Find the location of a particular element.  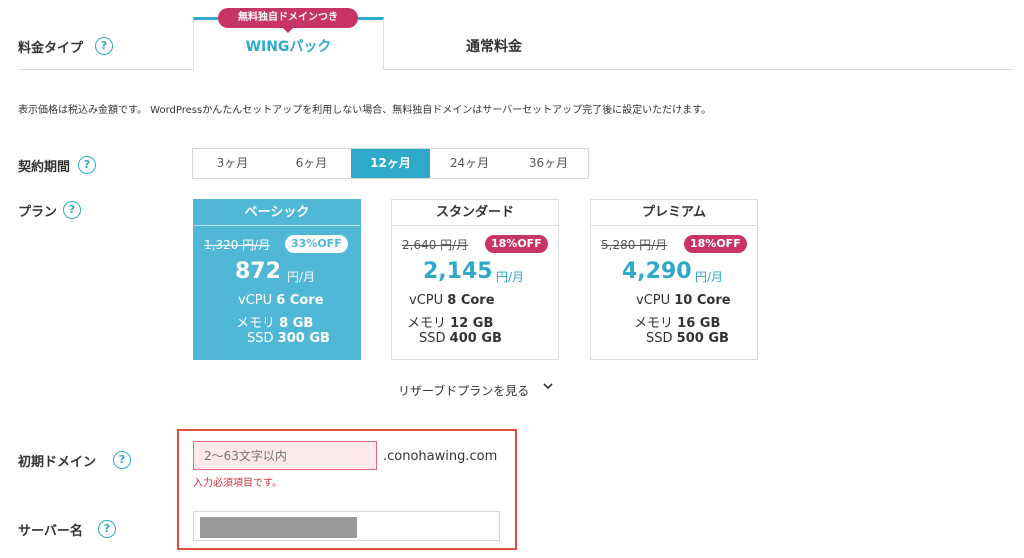

plan-old-price: 5,280 円/月 is located at coordinates (634, 245).